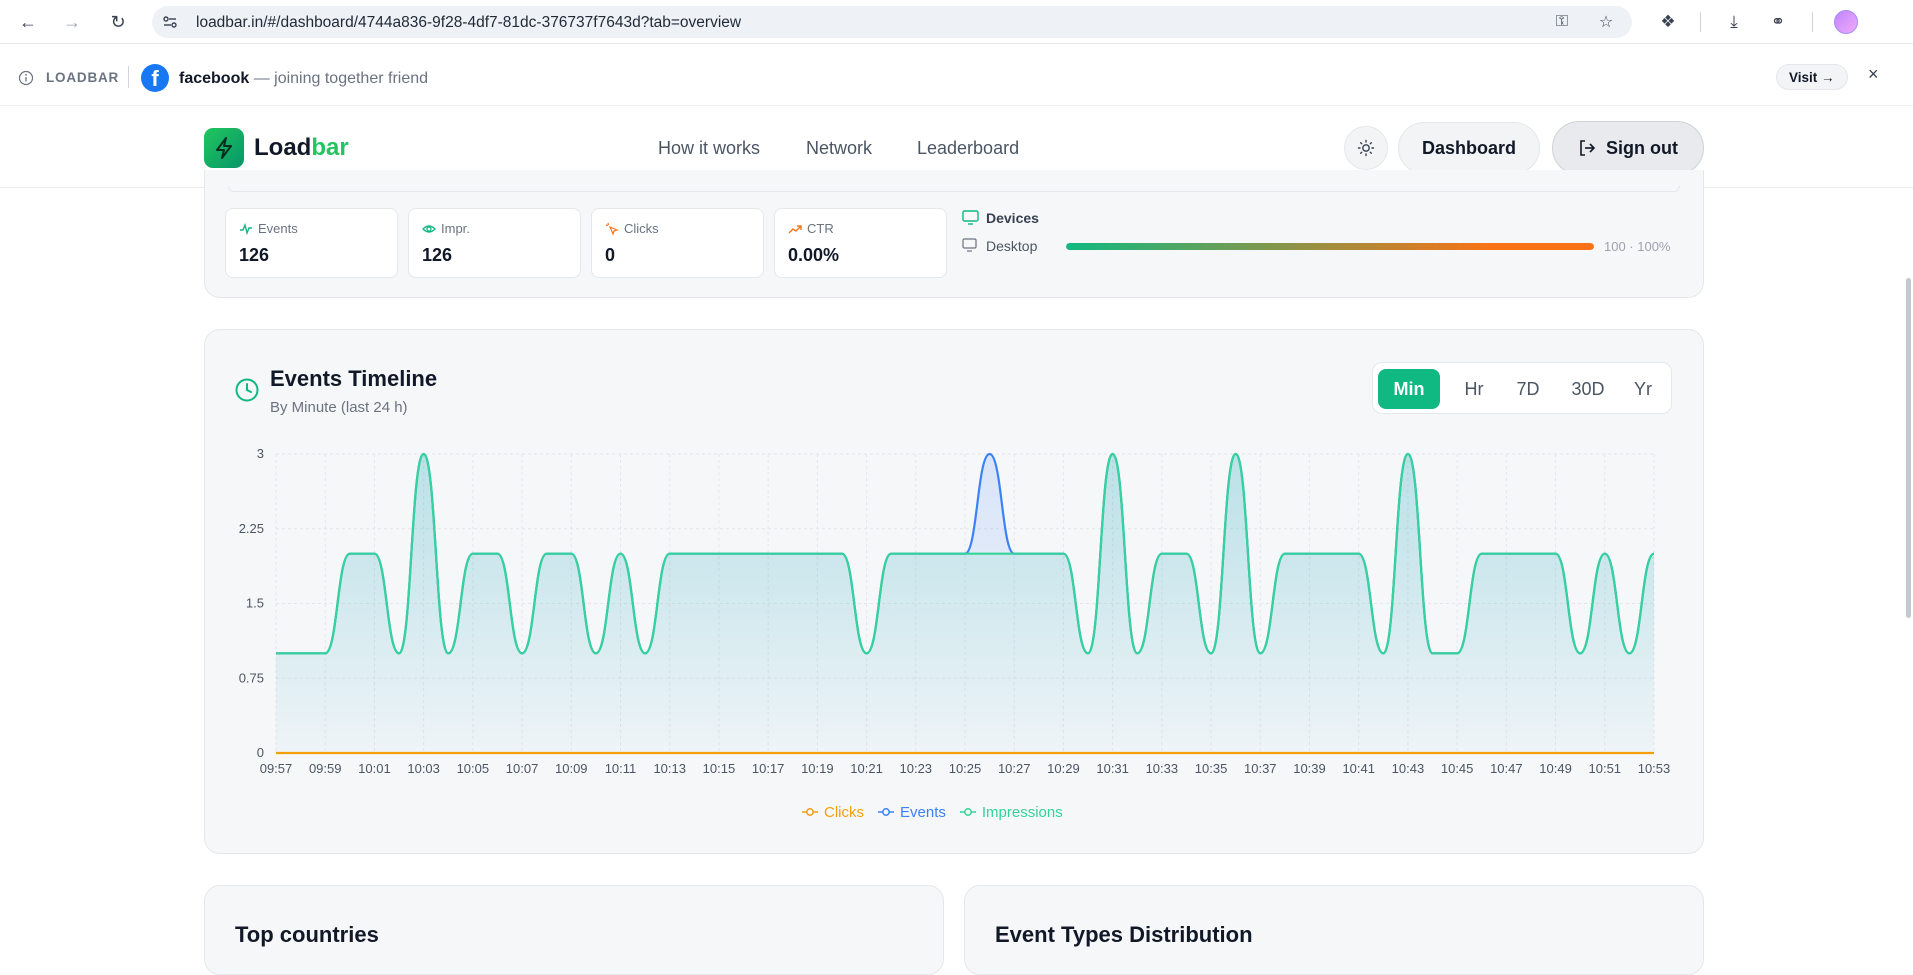  I want to click on x-tick-label: 10:15, so click(719, 768).